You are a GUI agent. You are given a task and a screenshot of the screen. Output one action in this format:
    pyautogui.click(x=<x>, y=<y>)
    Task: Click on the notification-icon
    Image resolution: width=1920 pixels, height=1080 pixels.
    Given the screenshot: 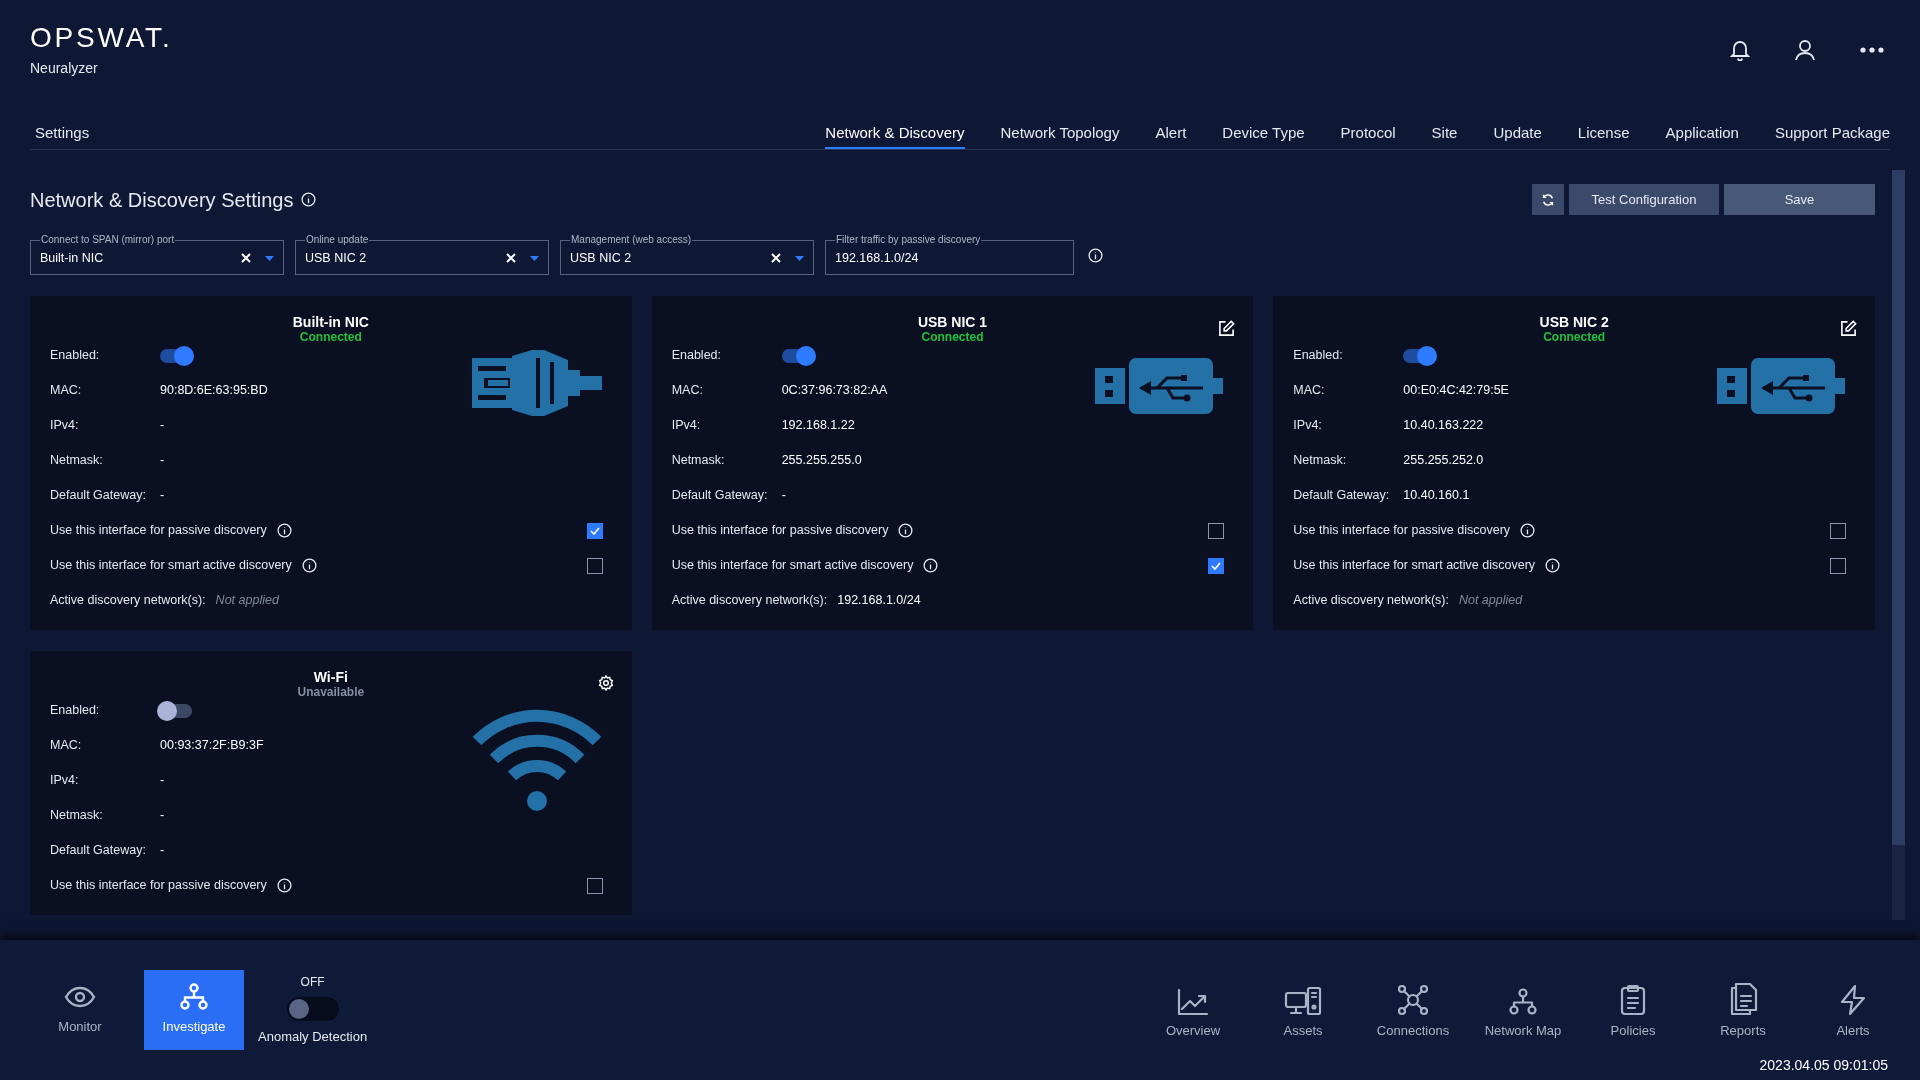 What is the action you would take?
    pyautogui.click(x=1740, y=50)
    